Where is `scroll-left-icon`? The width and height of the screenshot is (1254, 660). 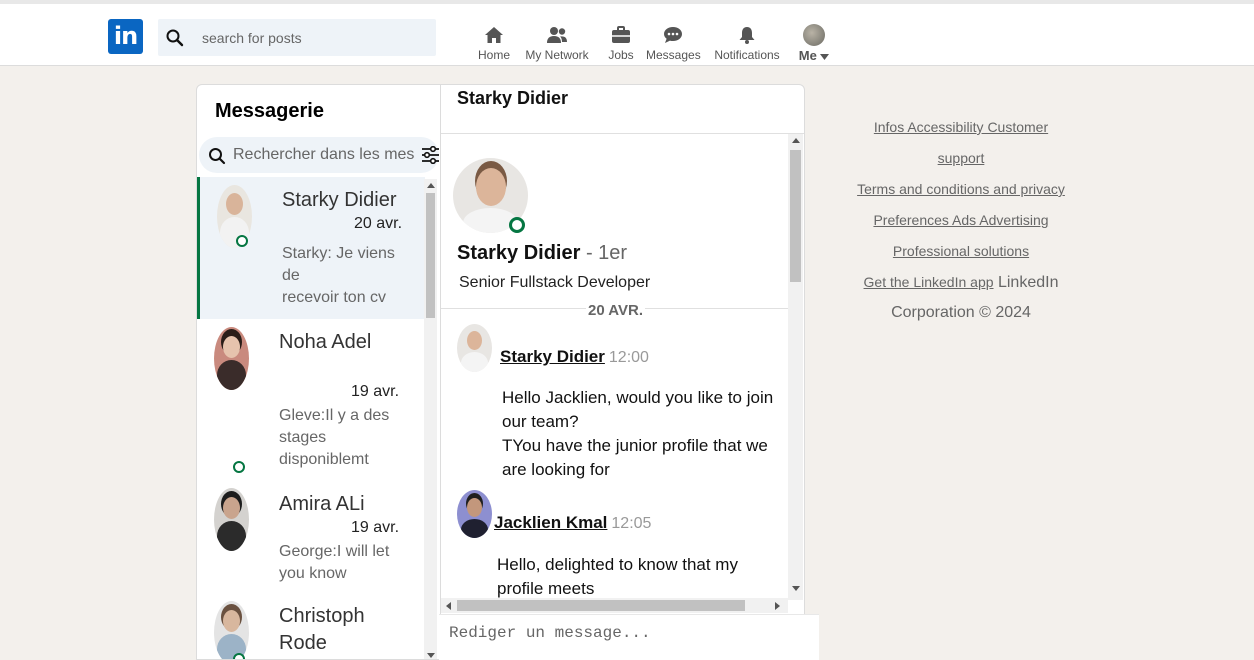
scroll-left-icon is located at coordinates (448, 606).